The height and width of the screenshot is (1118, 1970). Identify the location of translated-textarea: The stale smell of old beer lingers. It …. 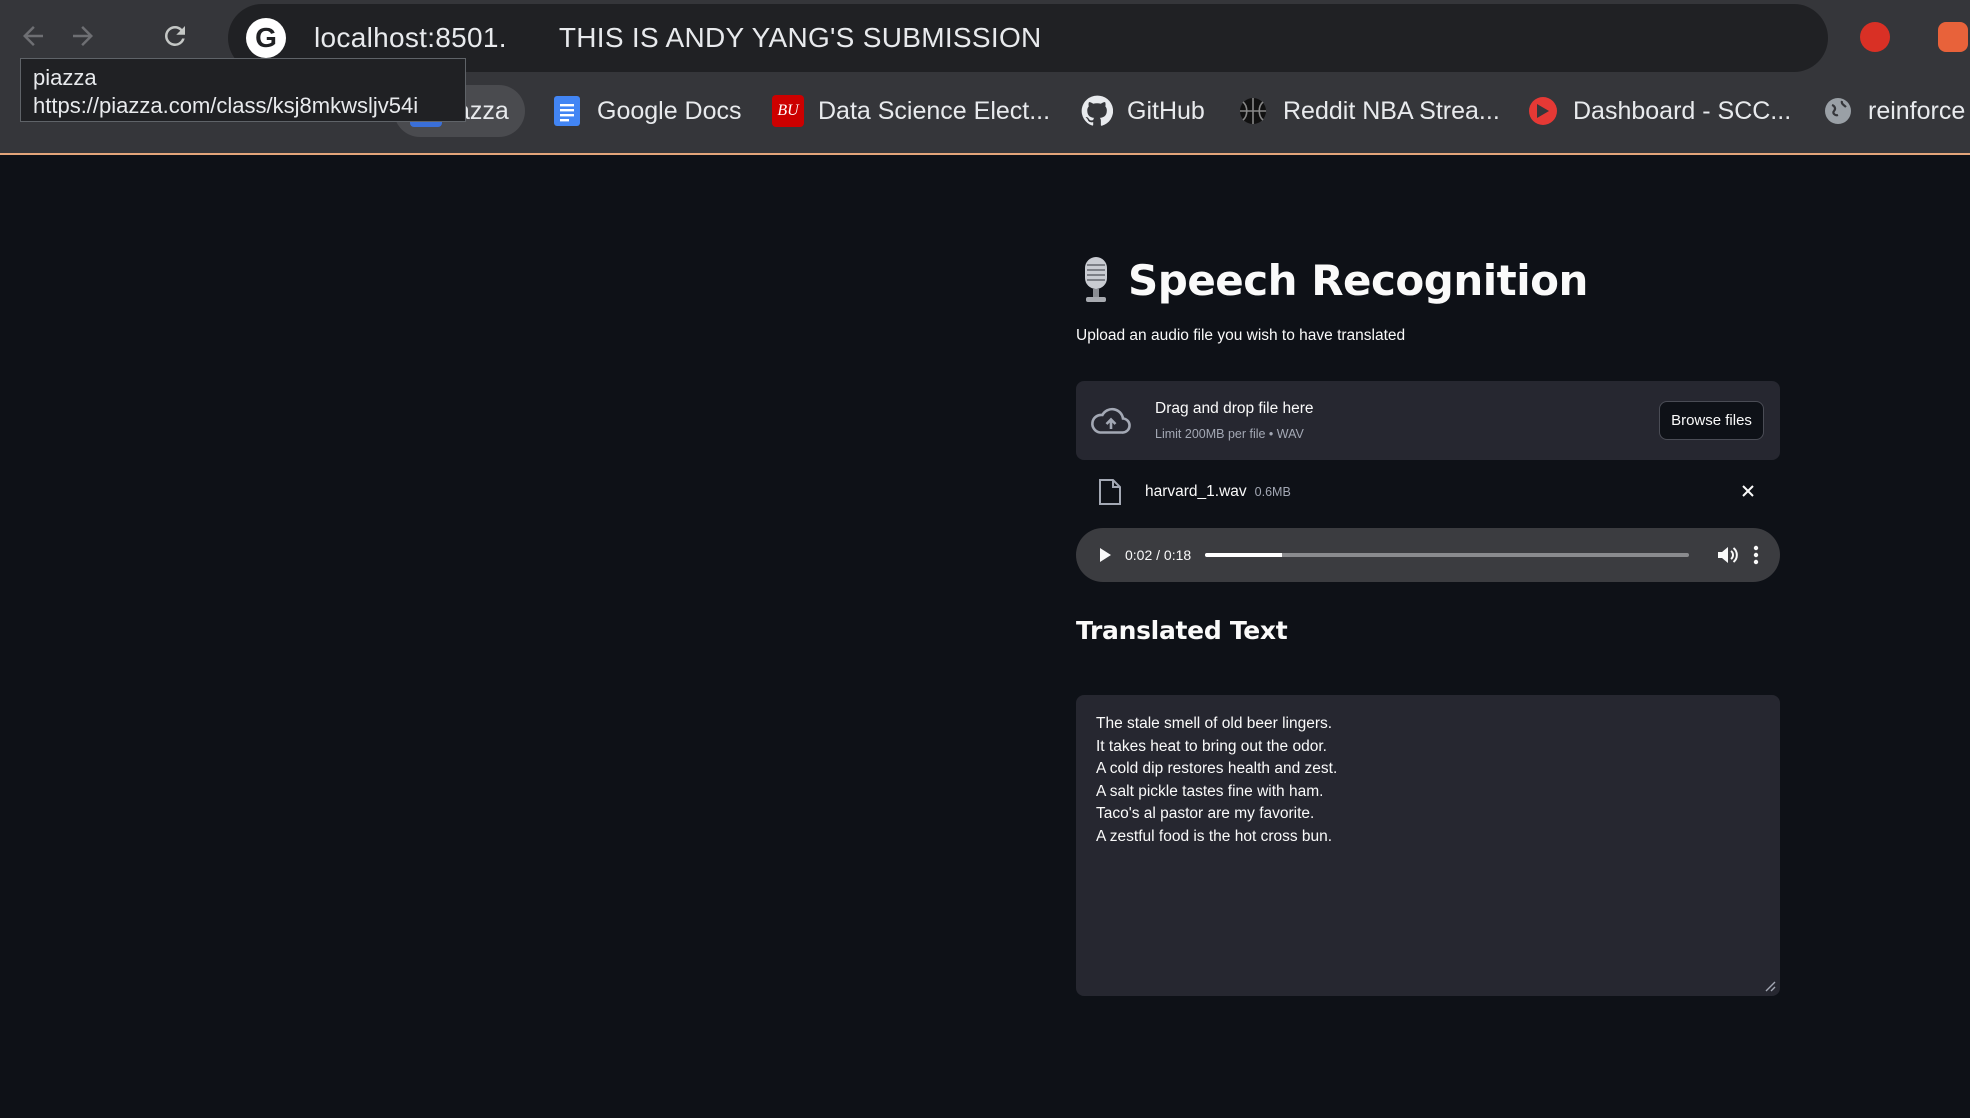
(1428, 845).